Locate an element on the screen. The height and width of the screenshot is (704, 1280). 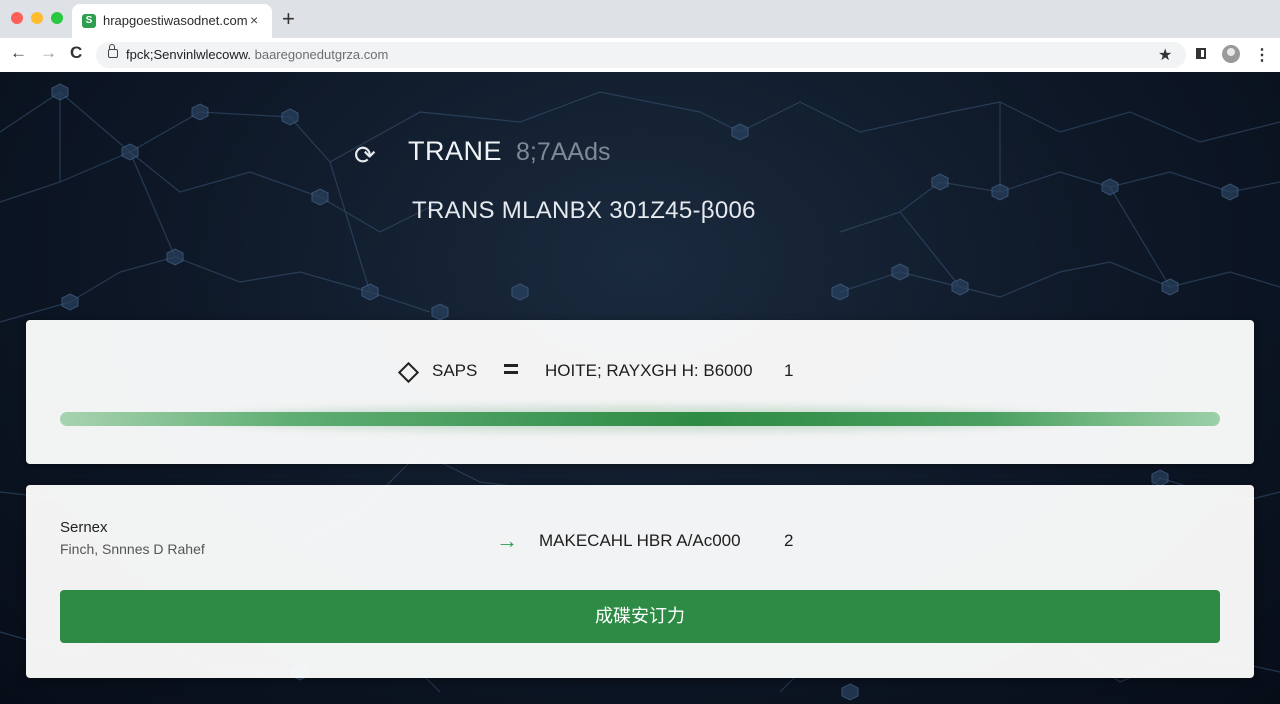
favicon-icon: S is located at coordinates (89, 21).